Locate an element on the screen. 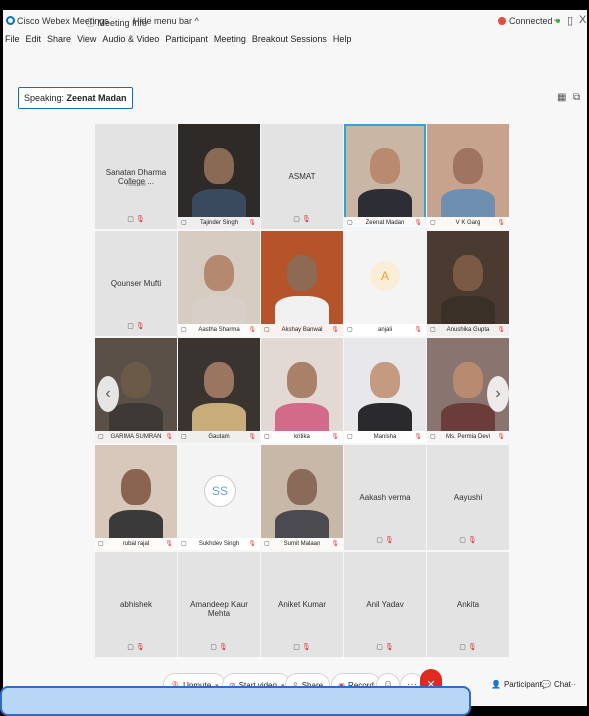  menu-breakout-sessions: Breakout Sessions is located at coordinates (289, 39).